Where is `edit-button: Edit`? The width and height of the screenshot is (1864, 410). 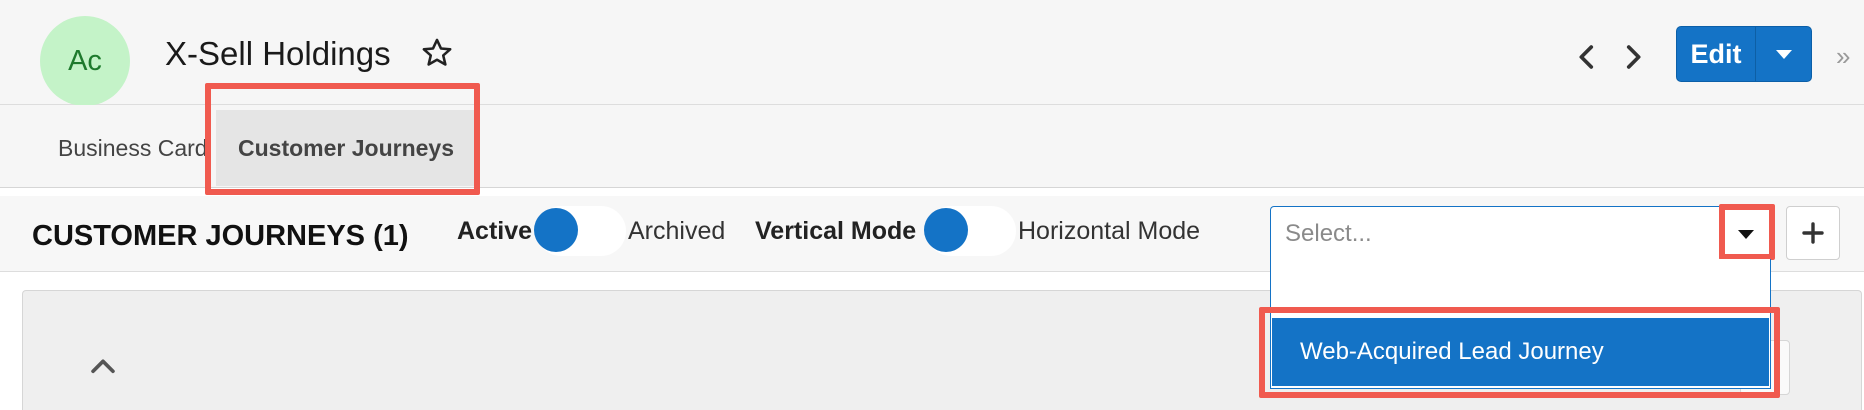
edit-button: Edit is located at coordinates (1716, 54).